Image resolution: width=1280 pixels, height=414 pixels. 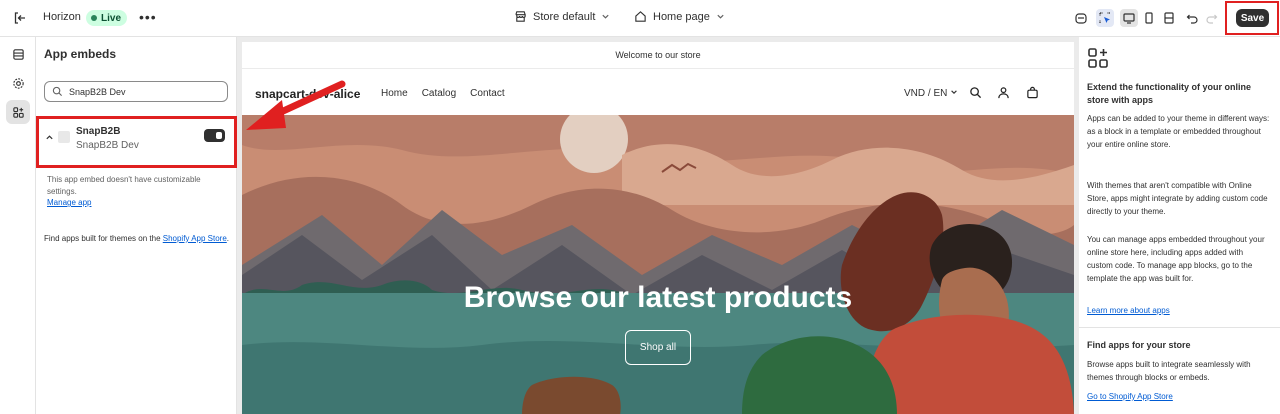 What do you see at coordinates (1169, 18) in the screenshot?
I see `fullscreen-icon` at bounding box center [1169, 18].